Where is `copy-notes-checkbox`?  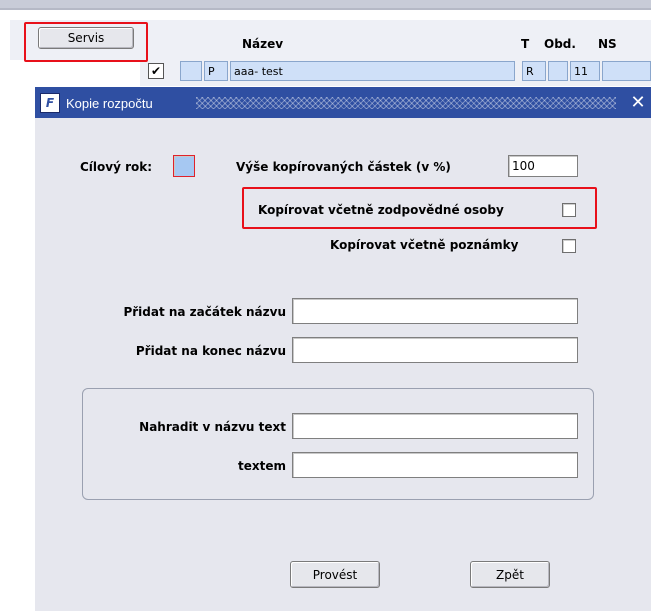
copy-notes-checkbox is located at coordinates (569, 246).